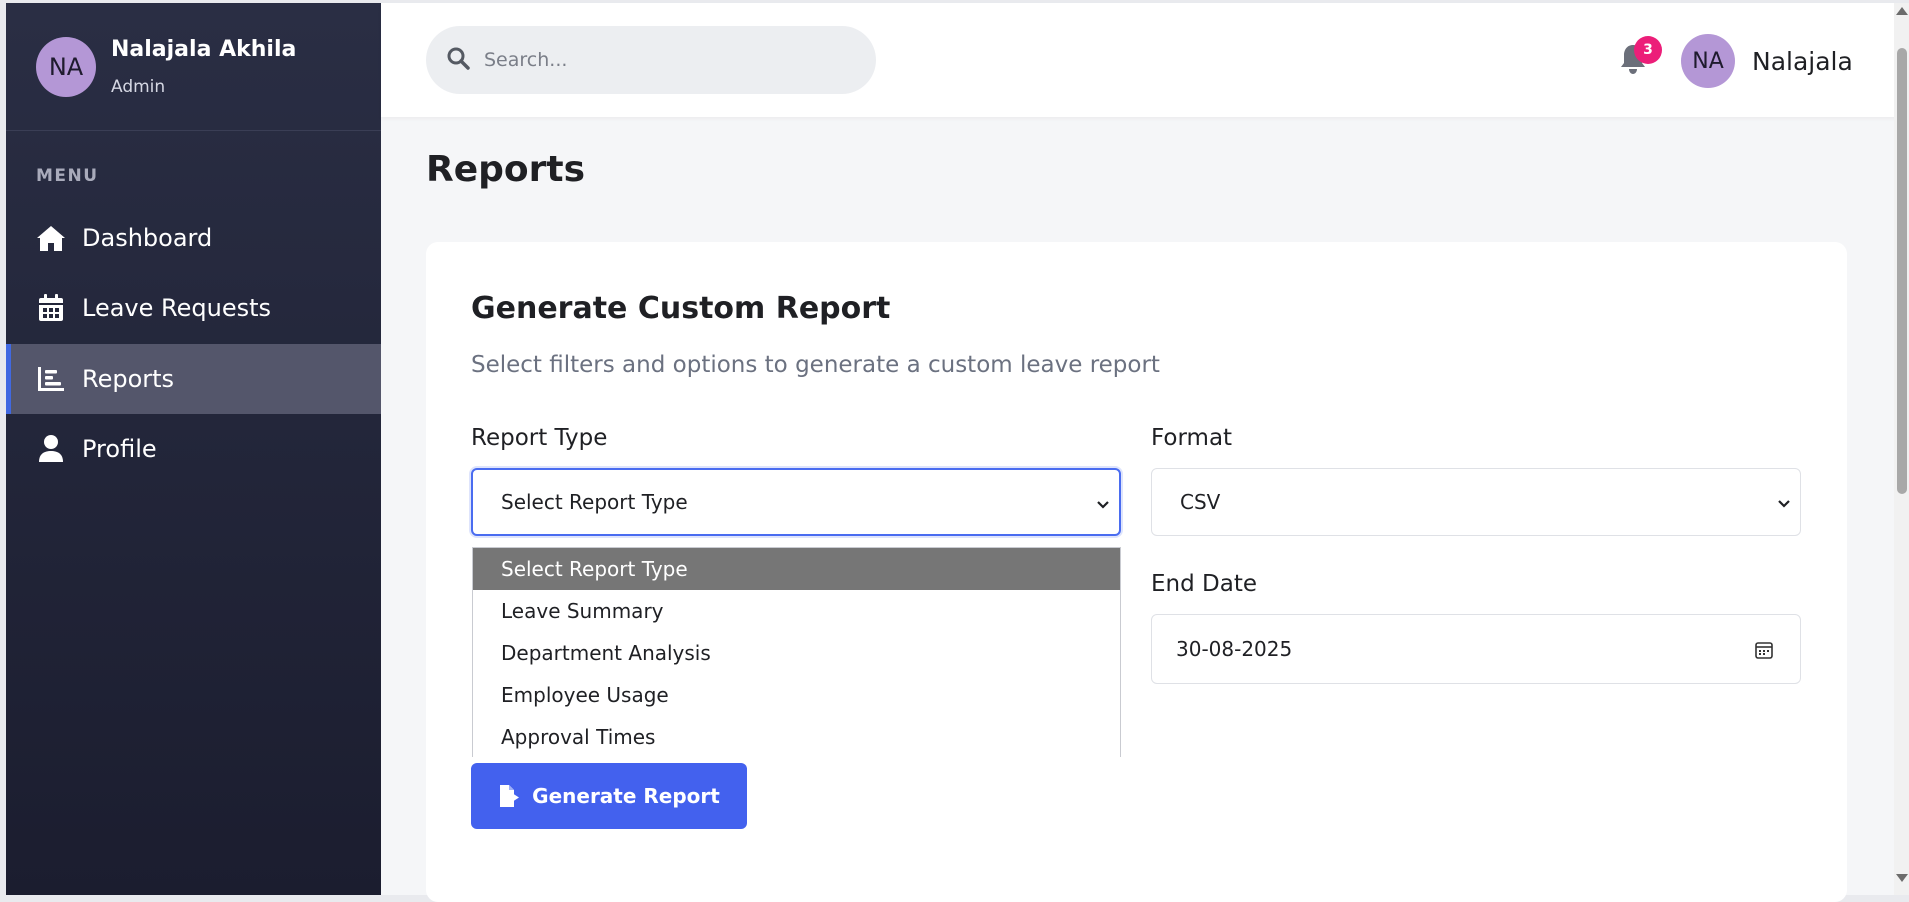 This screenshot has width=1909, height=902. What do you see at coordinates (796, 502) in the screenshot?
I see `report-type-select: Select Report Type` at bounding box center [796, 502].